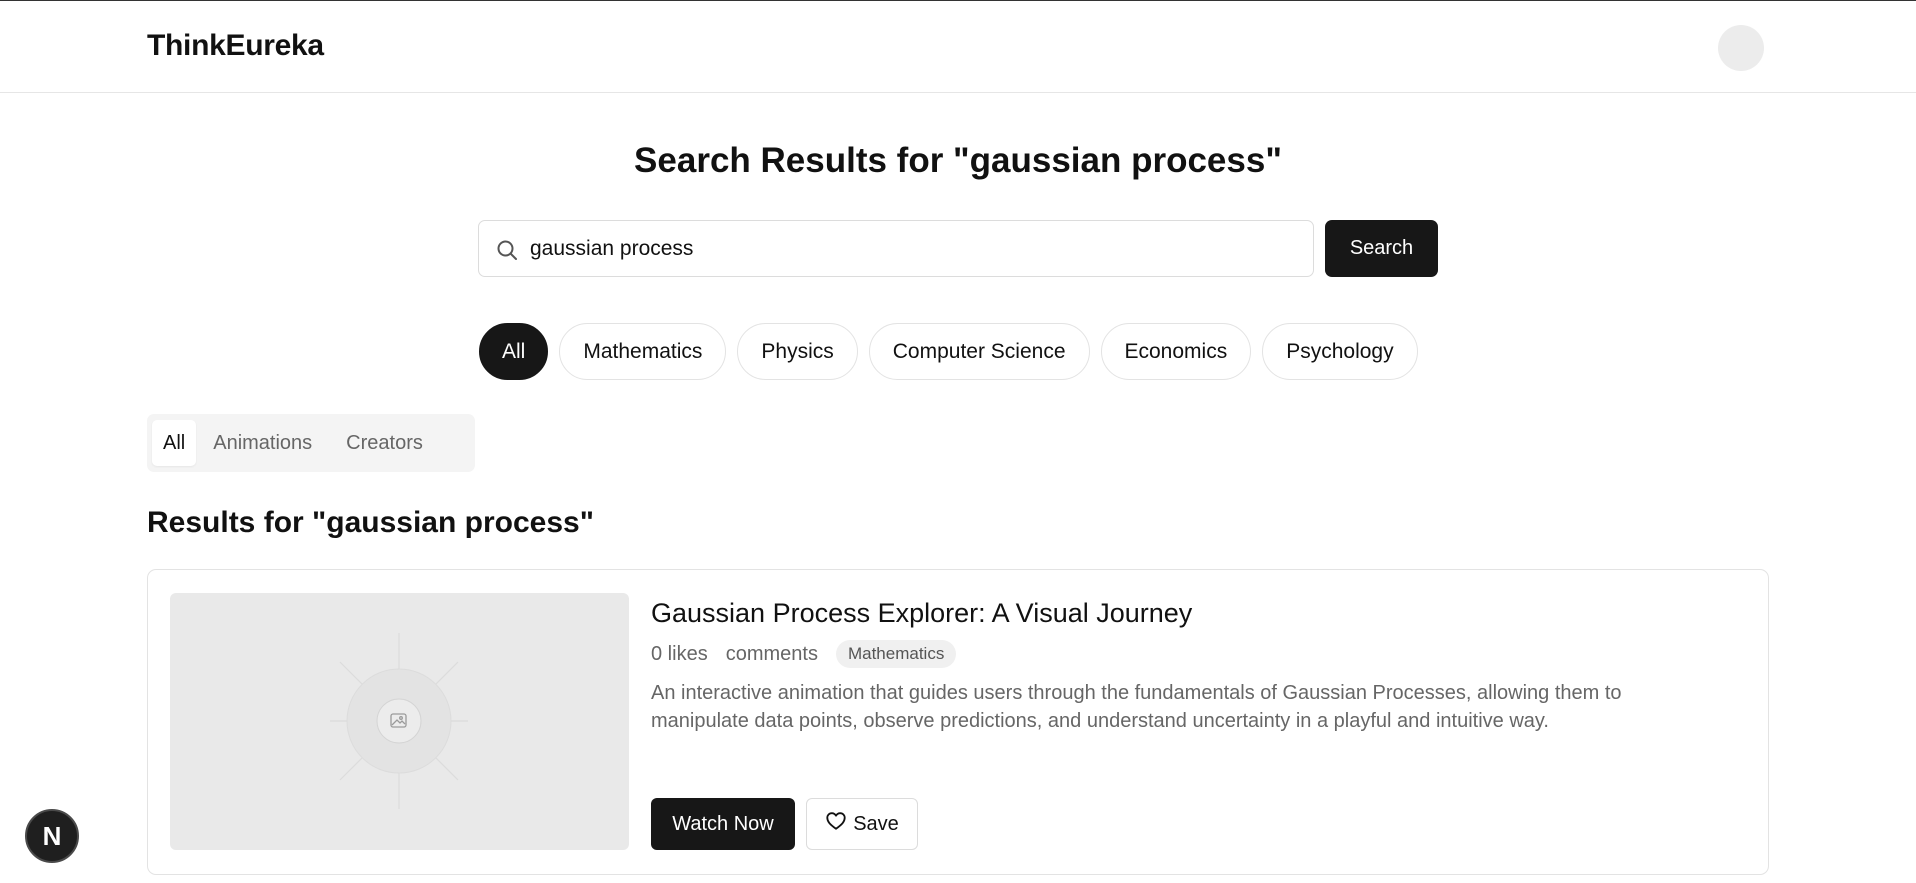 Image resolution: width=1916 pixels, height=883 pixels. What do you see at coordinates (958, 47) in the screenshot?
I see `top-nav: ThinkEureka` at bounding box center [958, 47].